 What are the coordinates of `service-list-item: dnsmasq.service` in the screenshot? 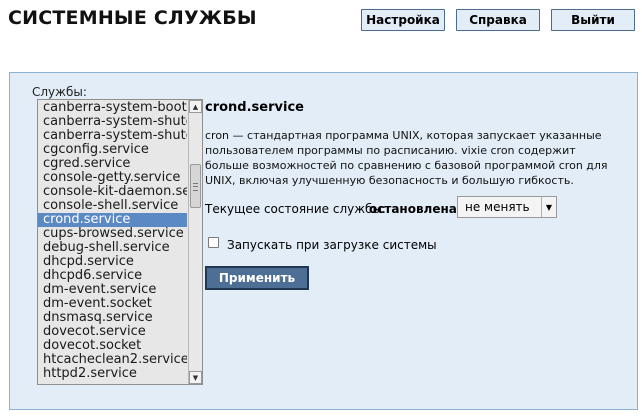 It's located at (112, 318).